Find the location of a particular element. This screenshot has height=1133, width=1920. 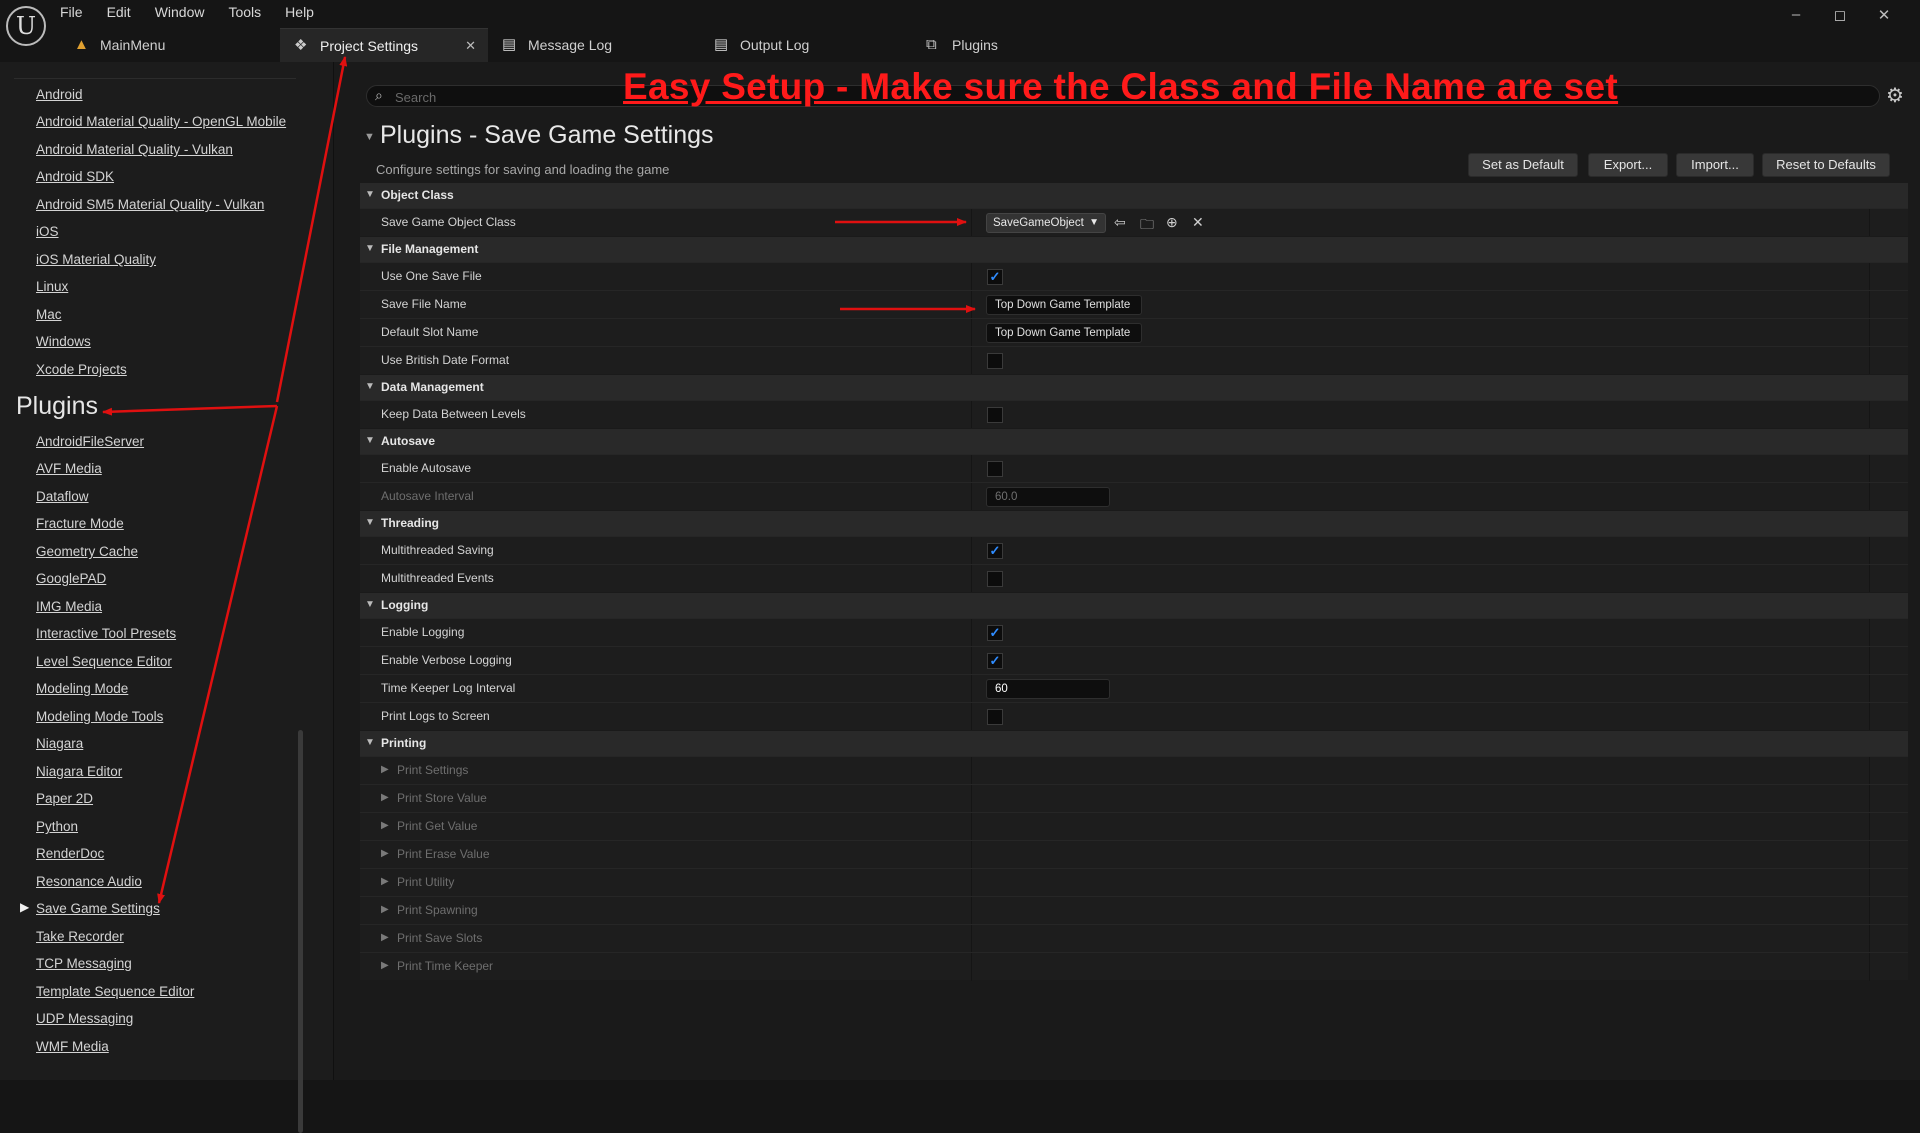

multithreaded-saving-checkbox: ✓ is located at coordinates (995, 551).